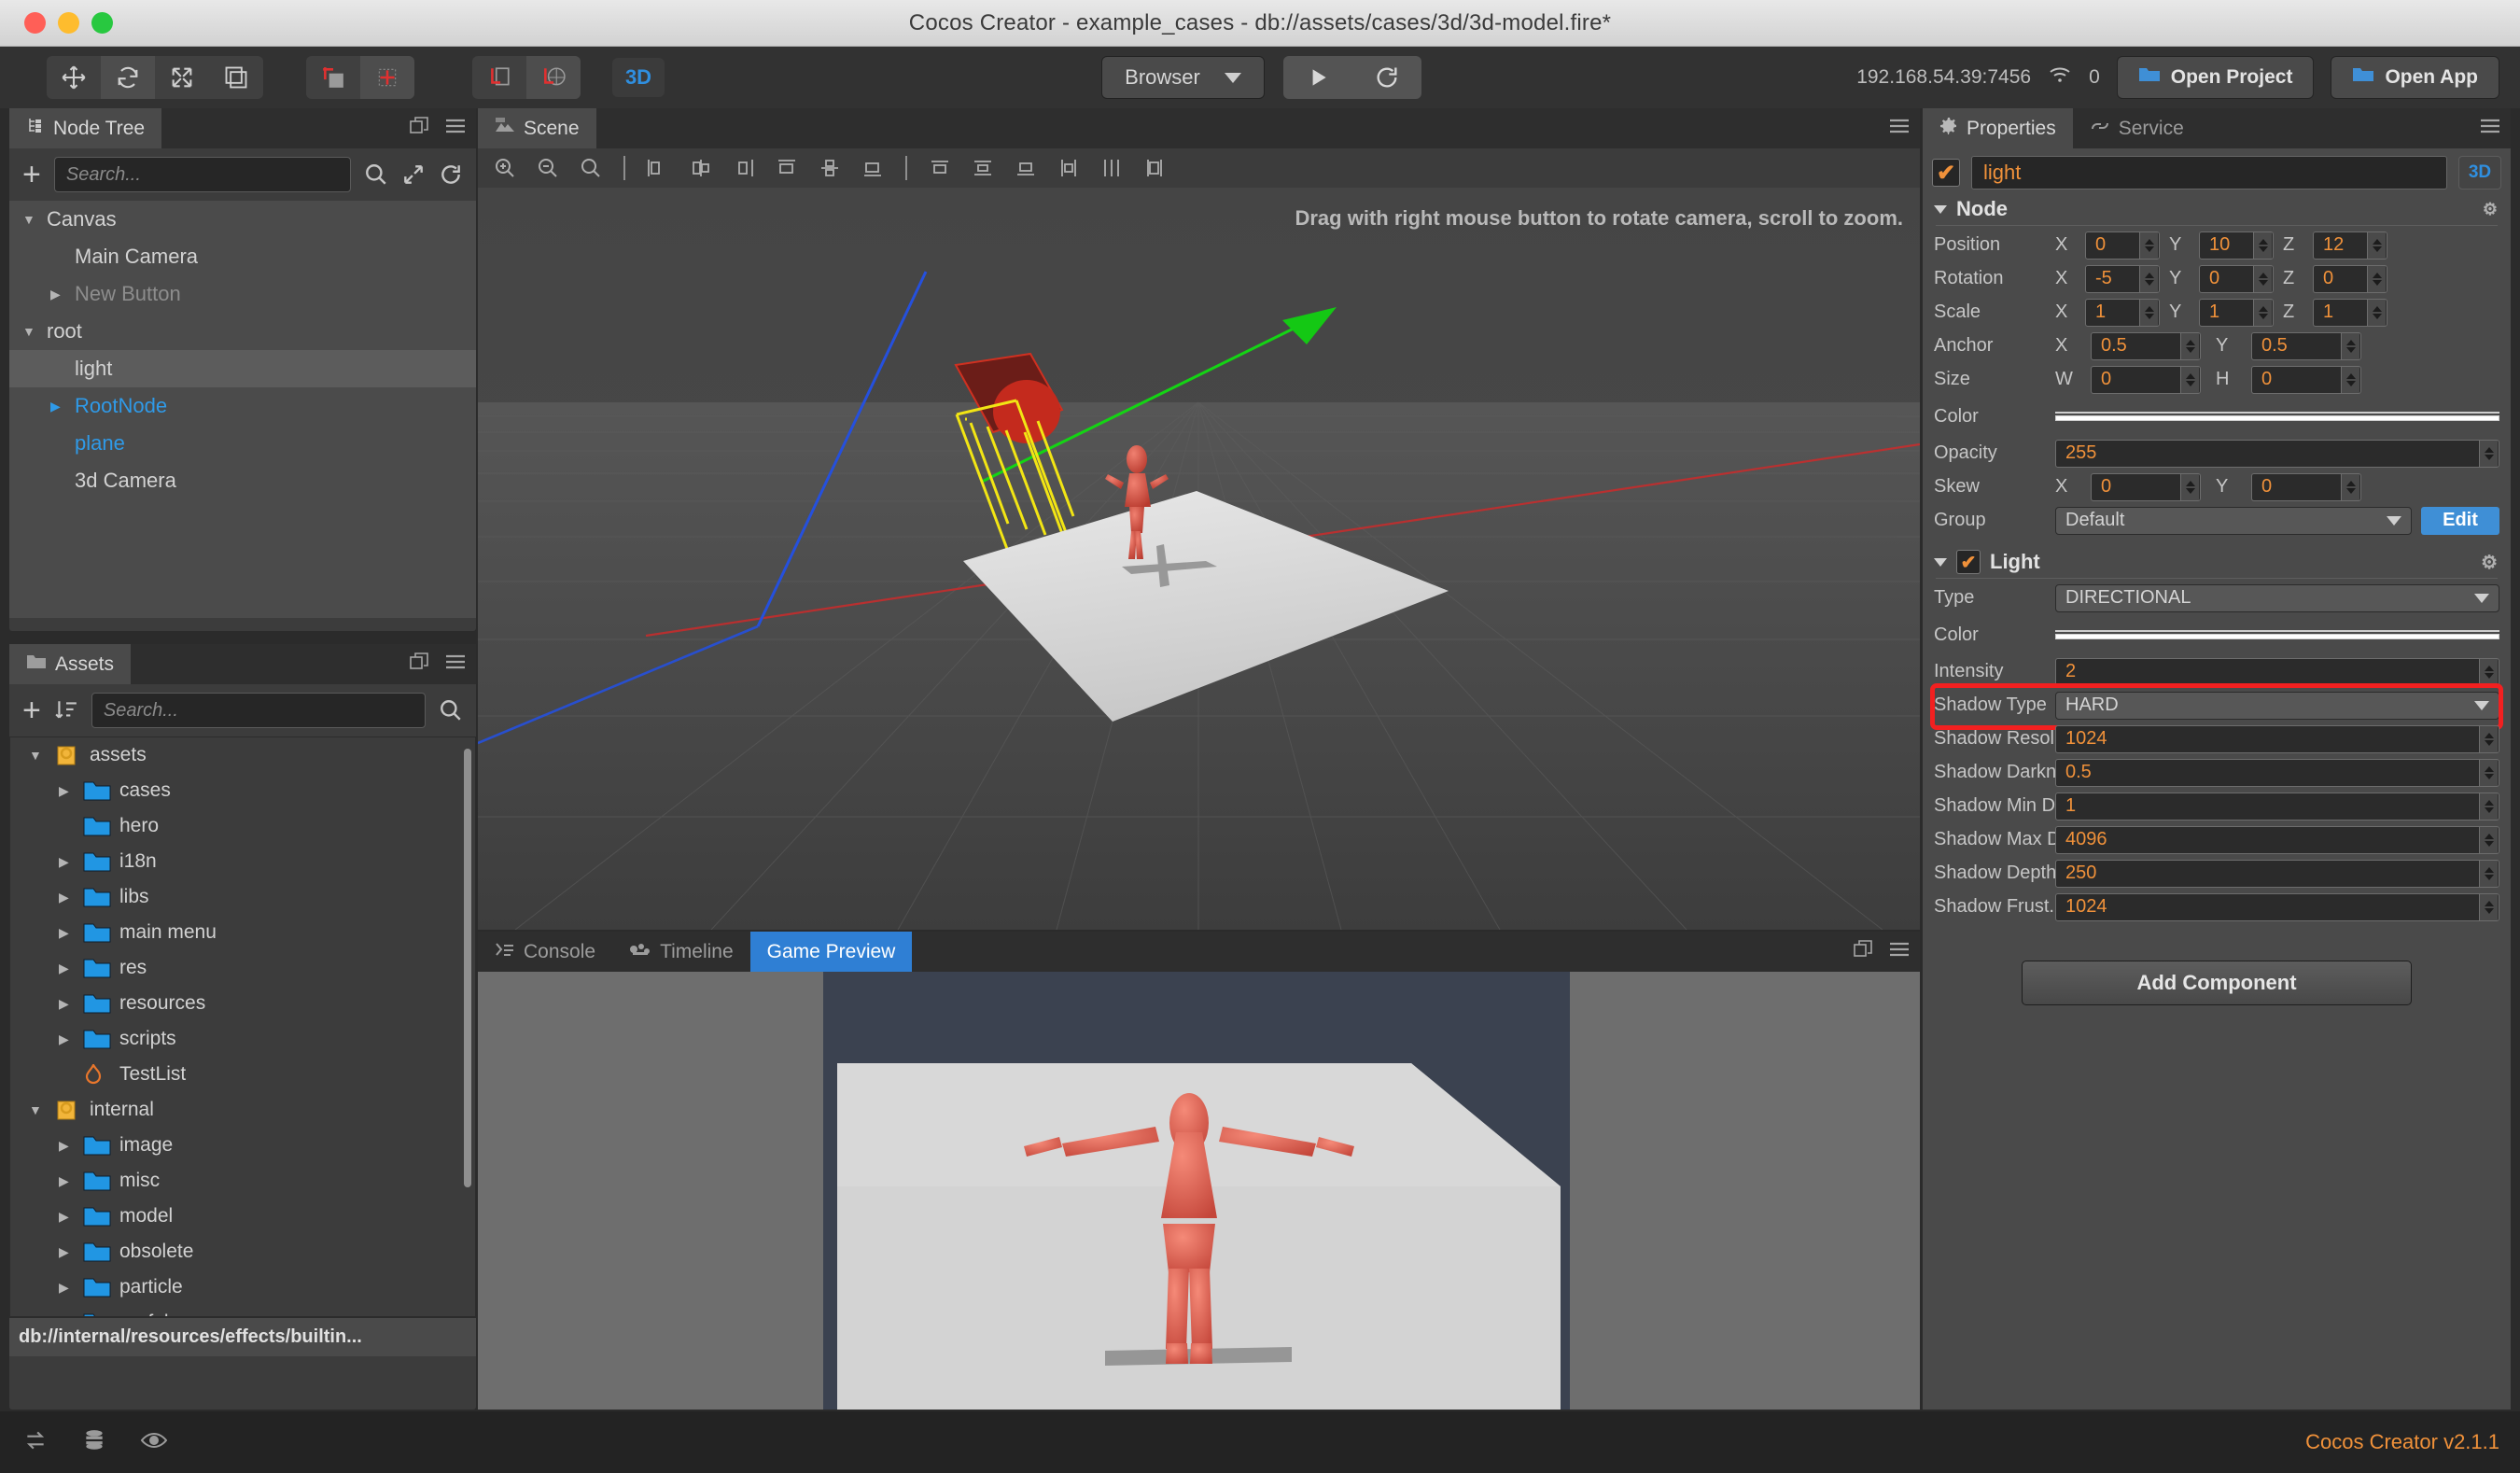 The width and height of the screenshot is (2520, 1473). Describe the element at coordinates (2490, 209) in the screenshot. I see `node-section-menu-icon: ⚙` at that location.